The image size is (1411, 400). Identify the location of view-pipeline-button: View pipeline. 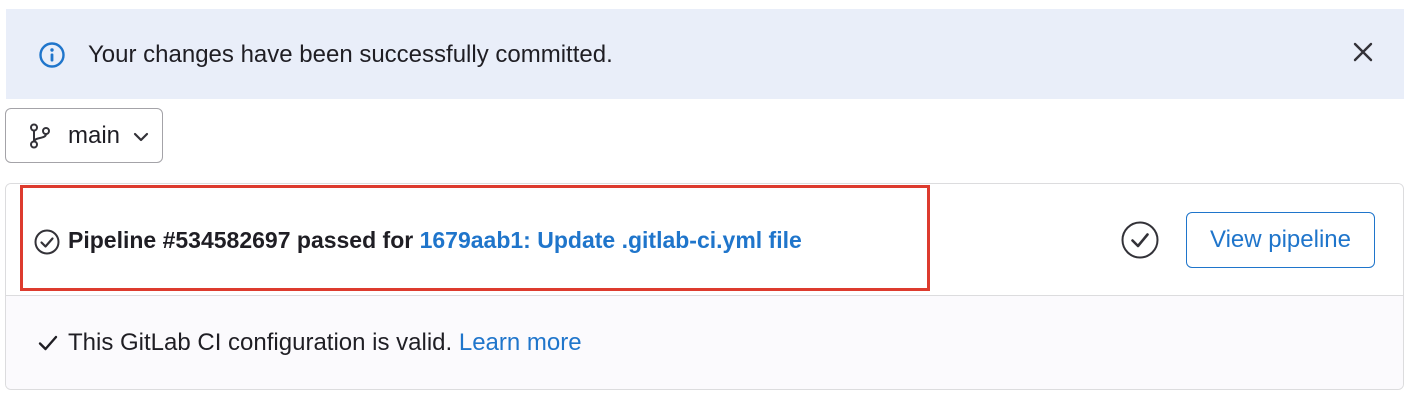
(1280, 240).